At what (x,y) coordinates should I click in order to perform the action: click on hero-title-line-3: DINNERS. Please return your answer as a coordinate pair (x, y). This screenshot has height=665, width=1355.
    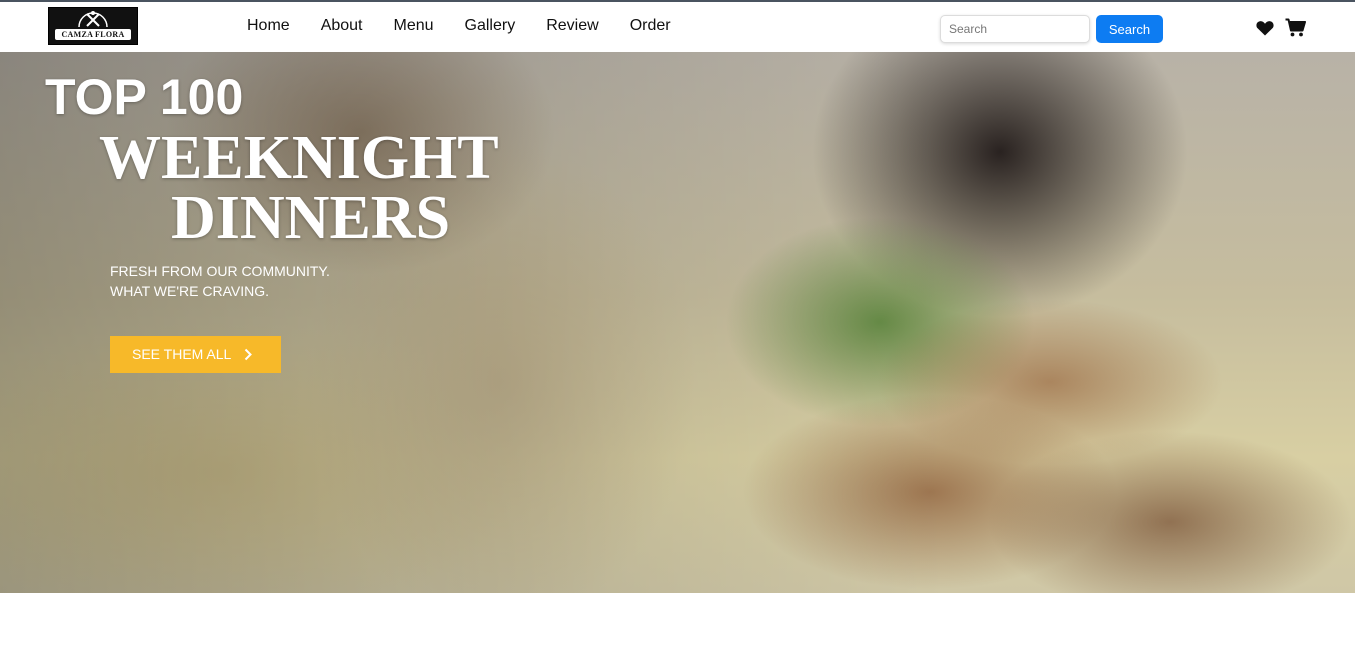
    Looking at the image, I should click on (311, 218).